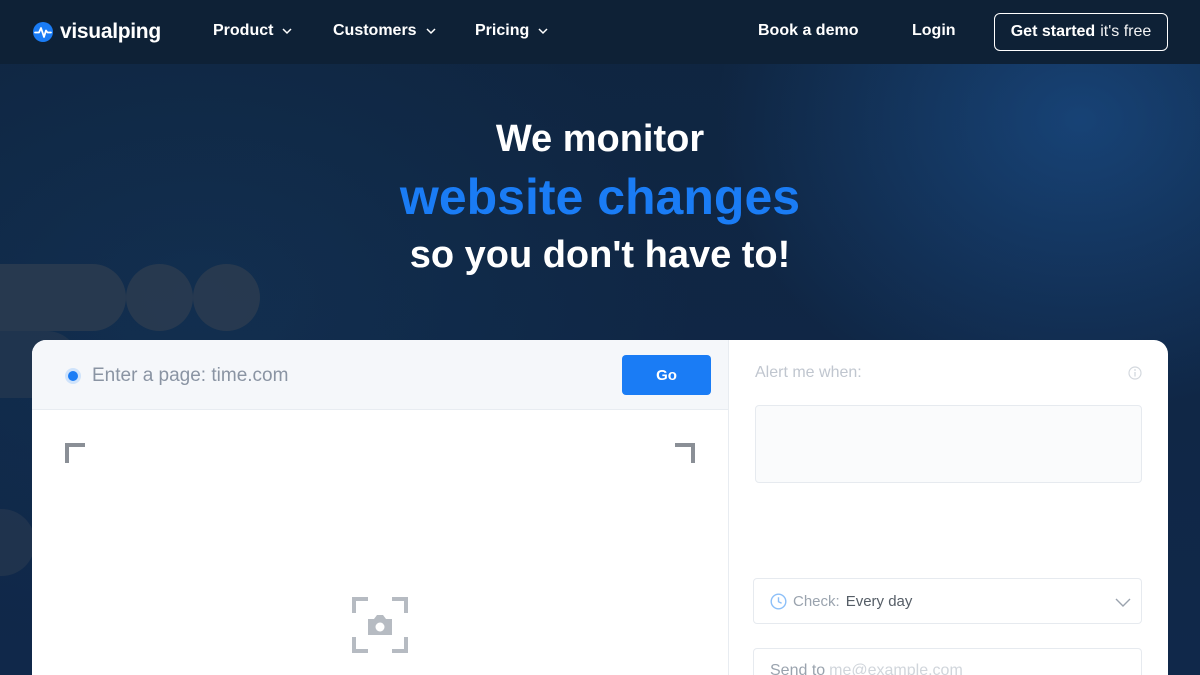 This screenshot has height=675, width=1200. Describe the element at coordinates (1135, 373) in the screenshot. I see `info-icon` at that location.